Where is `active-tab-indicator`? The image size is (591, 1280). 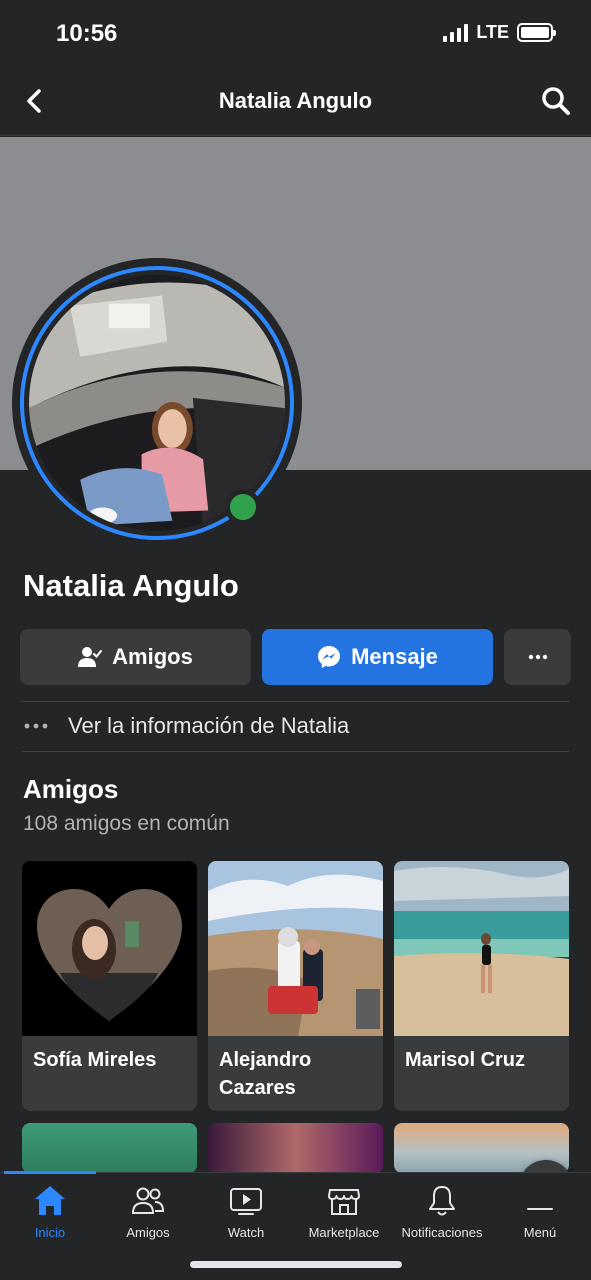 active-tab-indicator is located at coordinates (50, 1172).